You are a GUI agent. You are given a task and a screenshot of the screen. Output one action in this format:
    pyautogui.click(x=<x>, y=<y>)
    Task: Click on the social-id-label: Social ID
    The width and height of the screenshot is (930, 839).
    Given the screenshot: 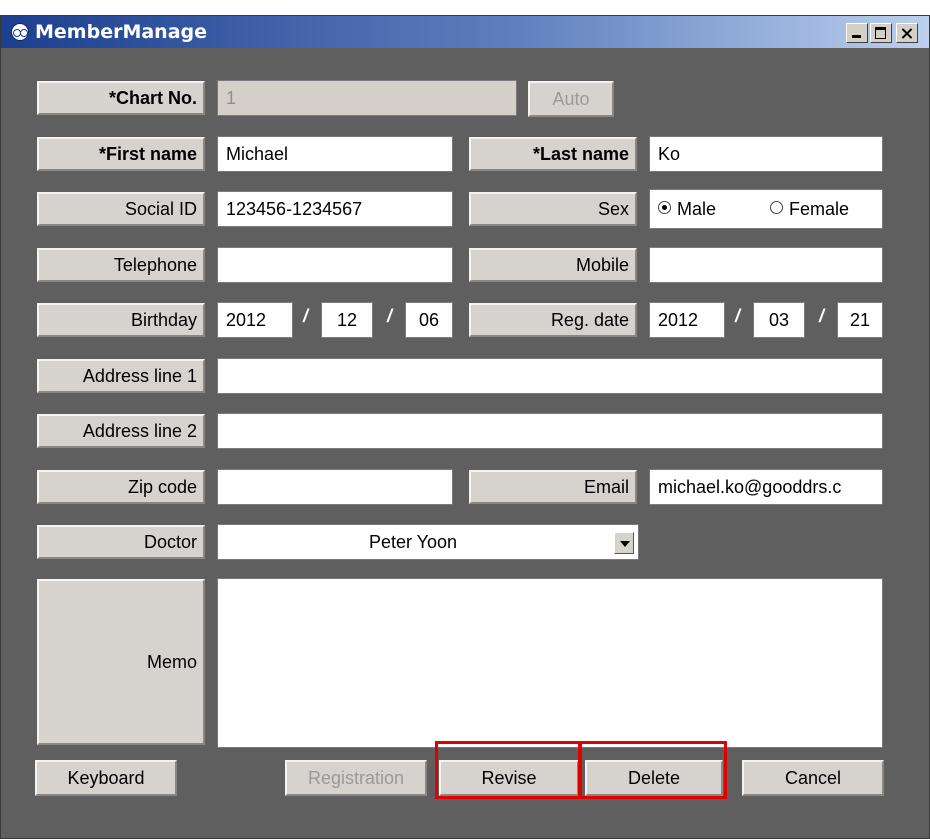 What is the action you would take?
    pyautogui.click(x=121, y=209)
    